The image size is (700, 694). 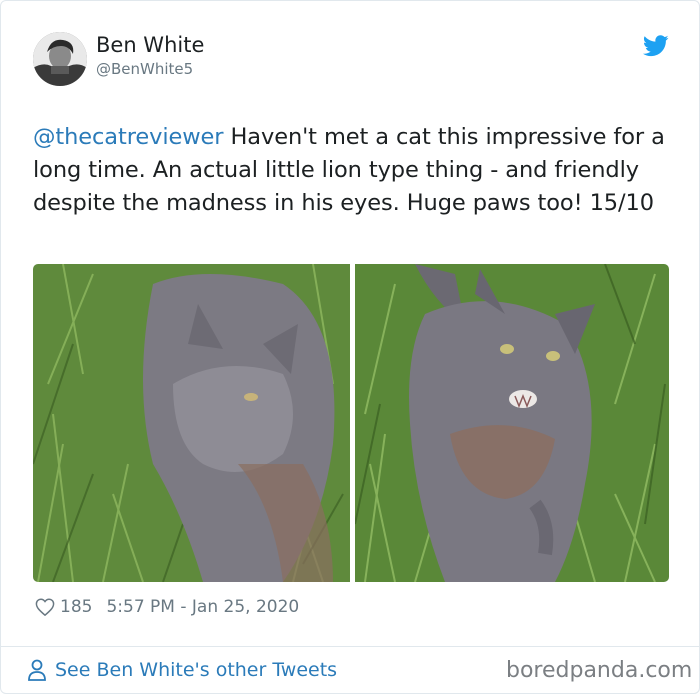 I want to click on person-icon, so click(x=37, y=670).